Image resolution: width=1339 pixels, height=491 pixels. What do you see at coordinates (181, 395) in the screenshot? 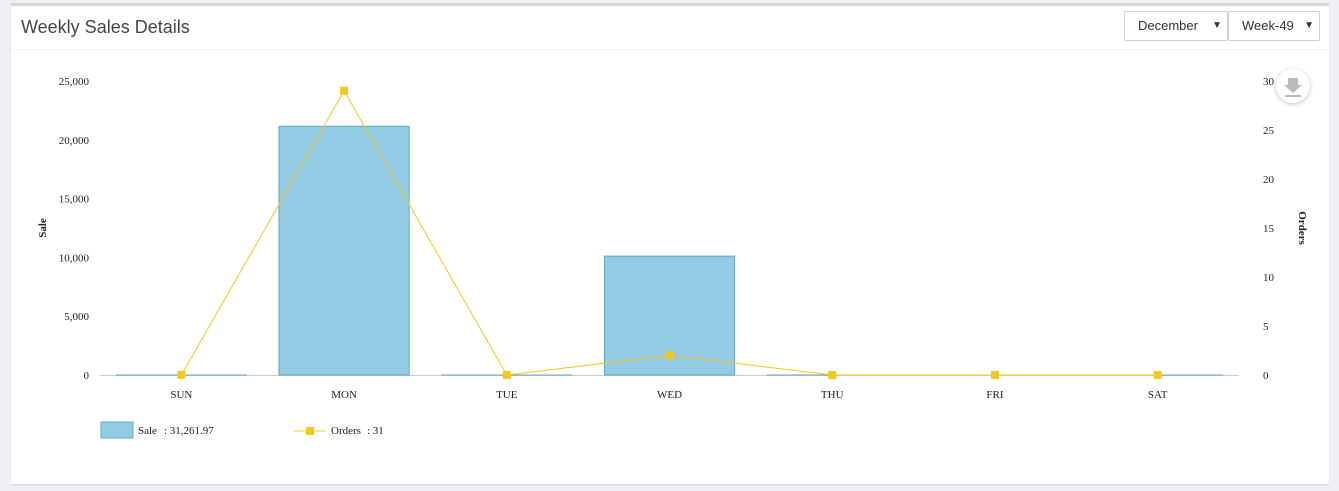
I see `x-tick-label: SUN` at bounding box center [181, 395].